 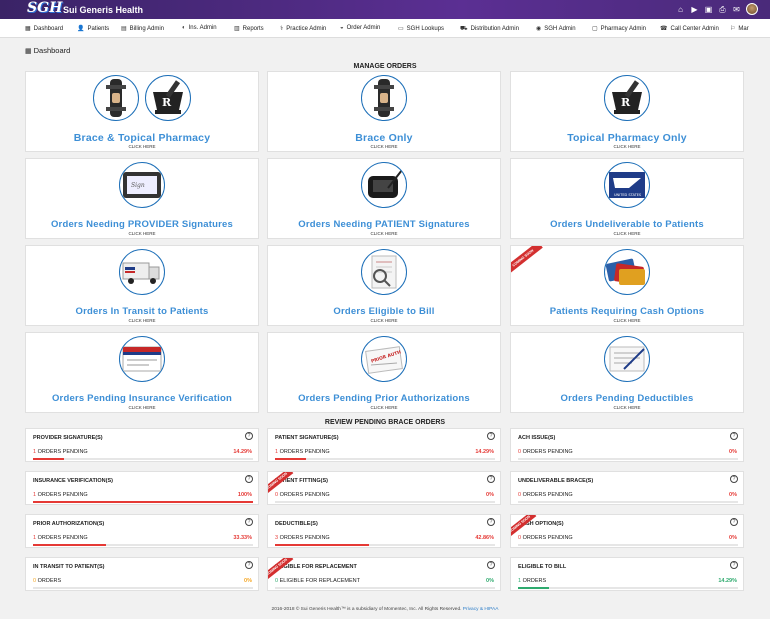 I want to click on nav-label: Distribution Admin, so click(x=494, y=29).